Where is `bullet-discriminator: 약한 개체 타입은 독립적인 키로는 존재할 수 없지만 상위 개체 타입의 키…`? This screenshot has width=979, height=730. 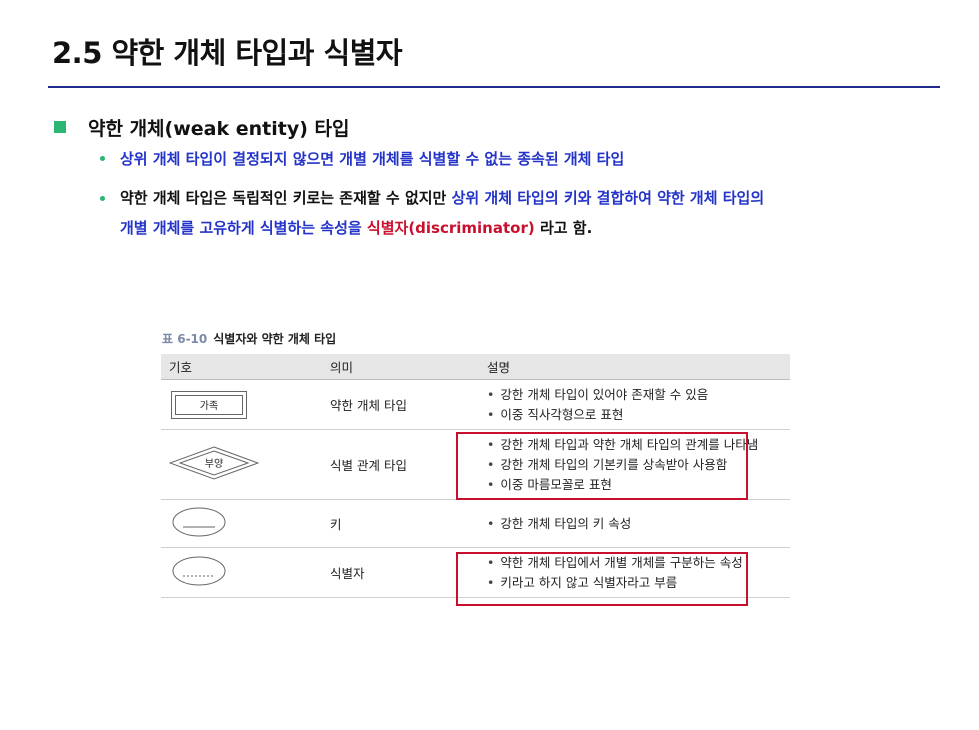
bullet-discriminator: 약한 개체 타입은 독립적인 키로는 존재할 수 없지만 상위 개체 타입의 키… is located at coordinates (530, 213).